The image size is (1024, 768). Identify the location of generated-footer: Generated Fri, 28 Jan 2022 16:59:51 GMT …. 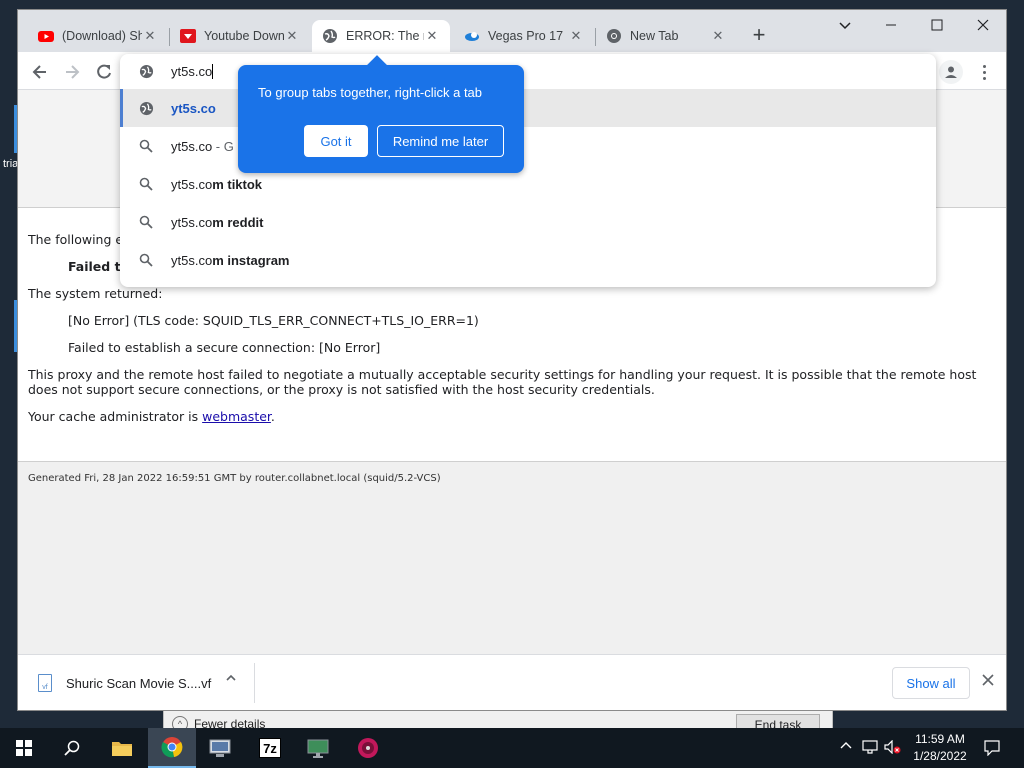
(234, 478).